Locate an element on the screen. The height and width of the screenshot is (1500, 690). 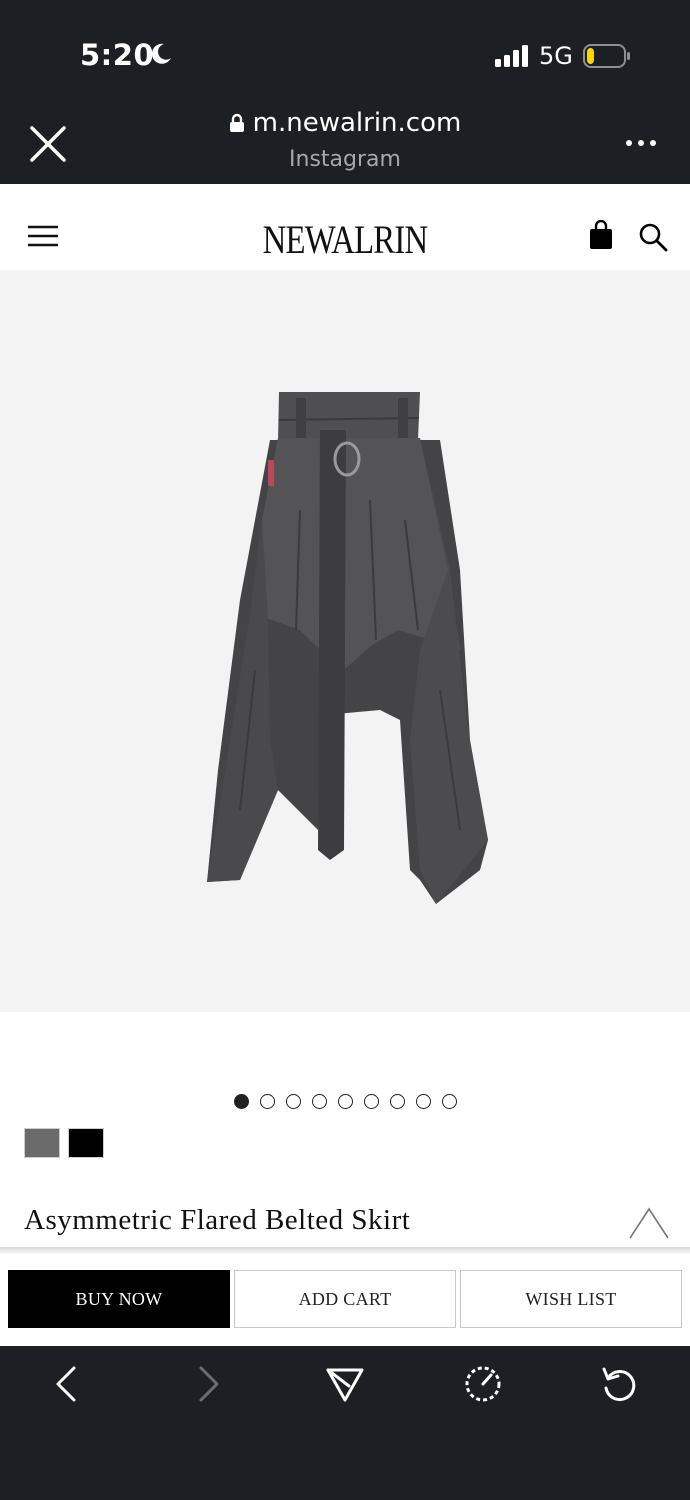
battery-icon is located at coordinates (606, 56).